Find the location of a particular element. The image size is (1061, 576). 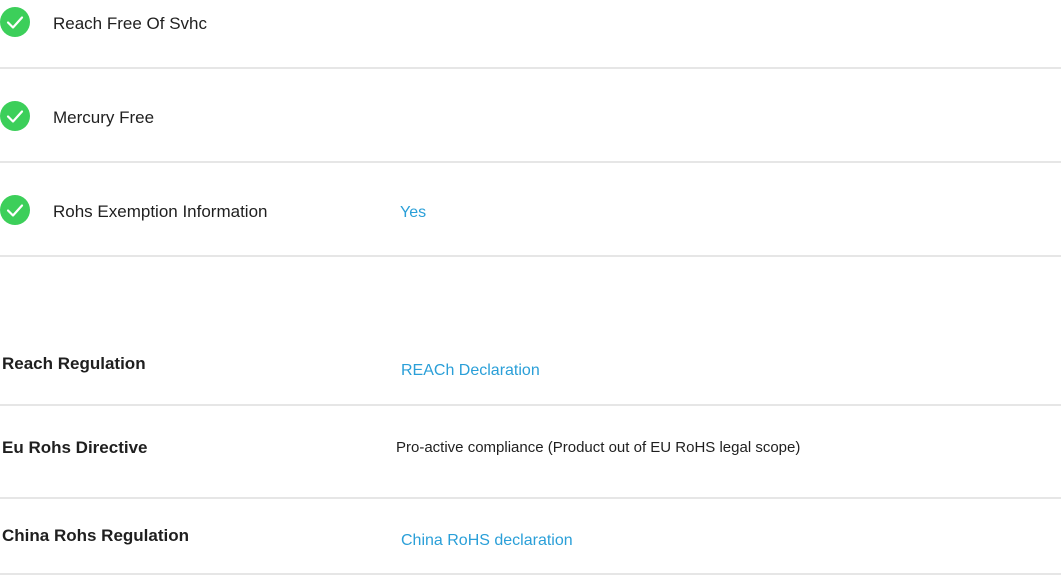

rohs-exemption-yes-link: Yes is located at coordinates (413, 213).